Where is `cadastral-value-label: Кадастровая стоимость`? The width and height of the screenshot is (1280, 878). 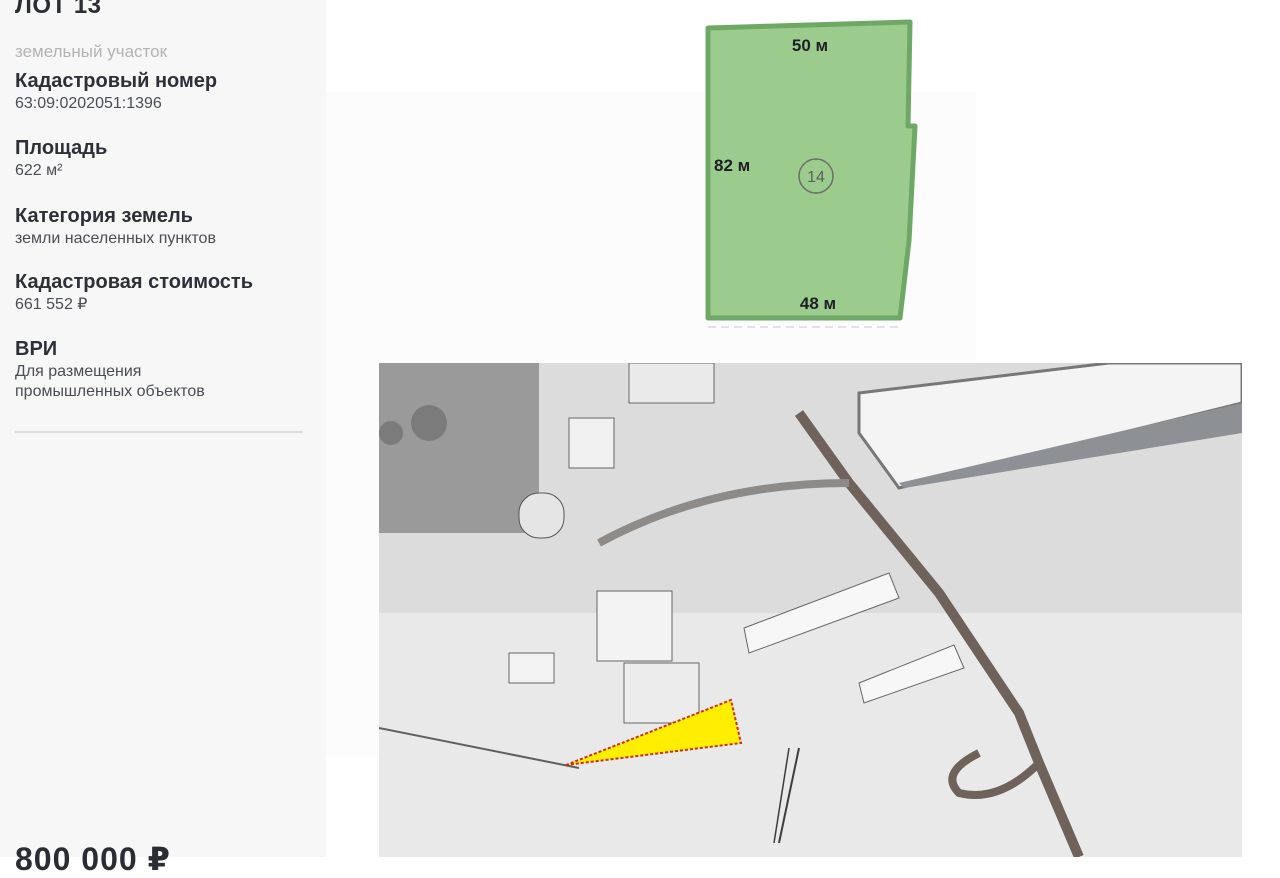
cadastral-value-label: Кадастровая стоимость is located at coordinates (134, 282).